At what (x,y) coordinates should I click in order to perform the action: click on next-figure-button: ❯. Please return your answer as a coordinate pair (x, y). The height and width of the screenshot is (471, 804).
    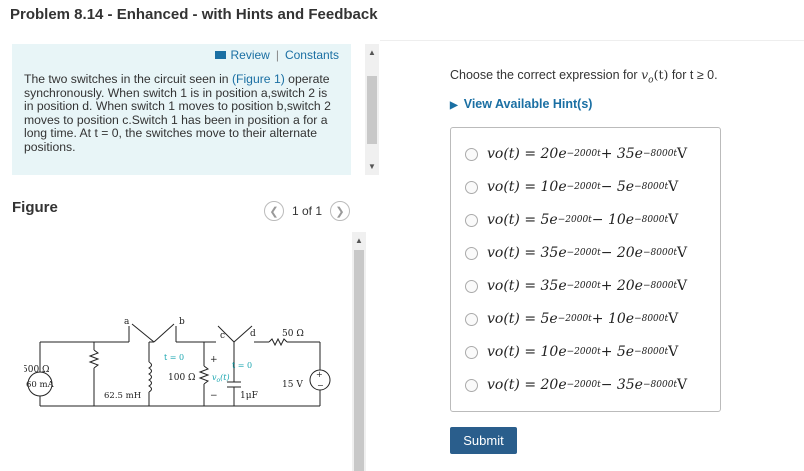
    Looking at the image, I should click on (340, 211).